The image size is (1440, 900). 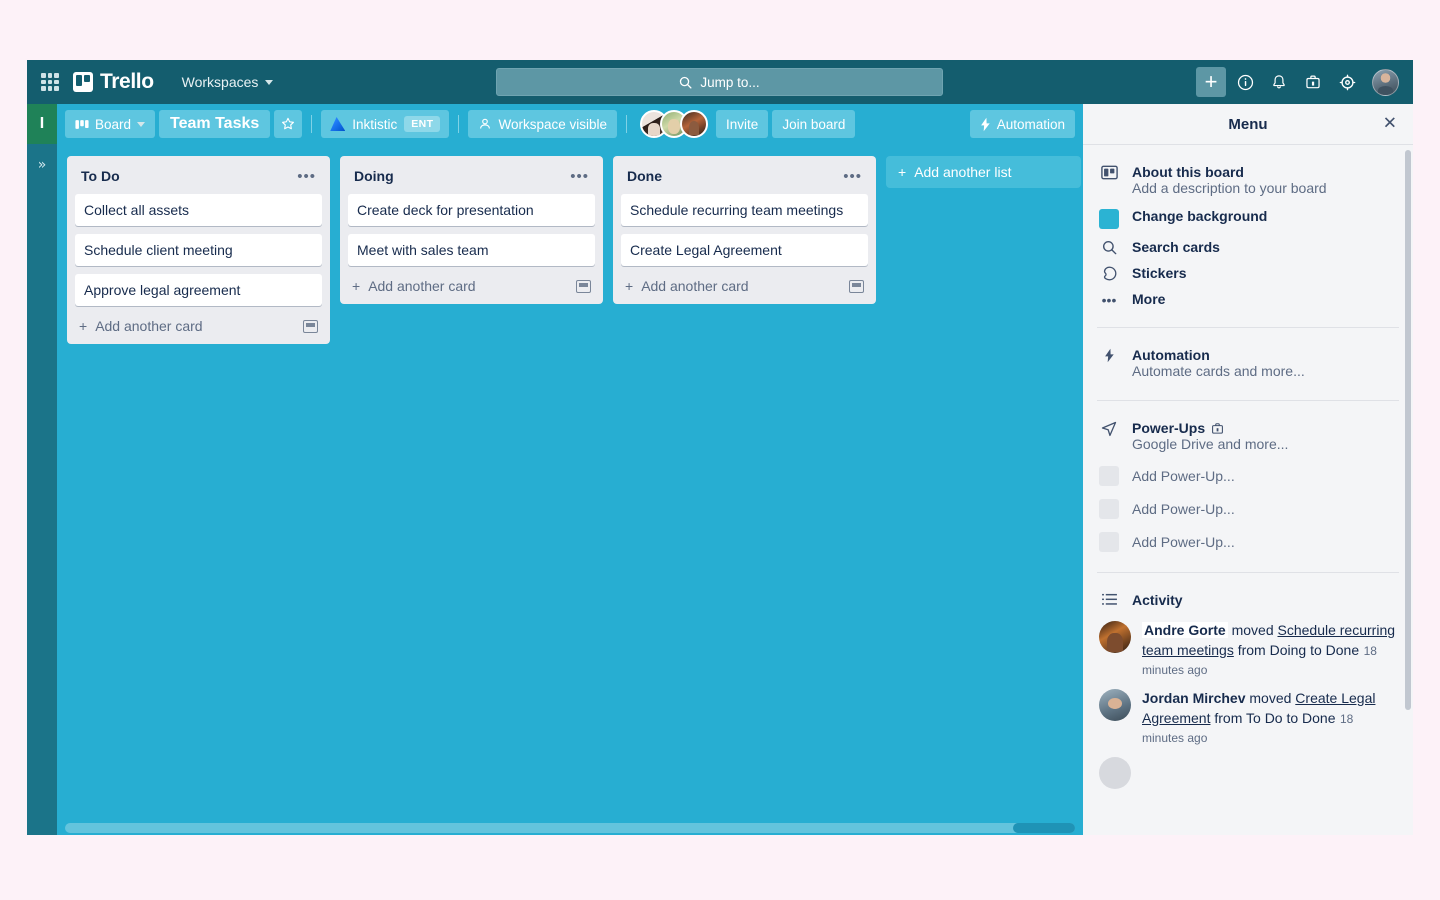 What do you see at coordinates (1229, 188) in the screenshot?
I see `menu-item-subtitle: Add a description to your board` at bounding box center [1229, 188].